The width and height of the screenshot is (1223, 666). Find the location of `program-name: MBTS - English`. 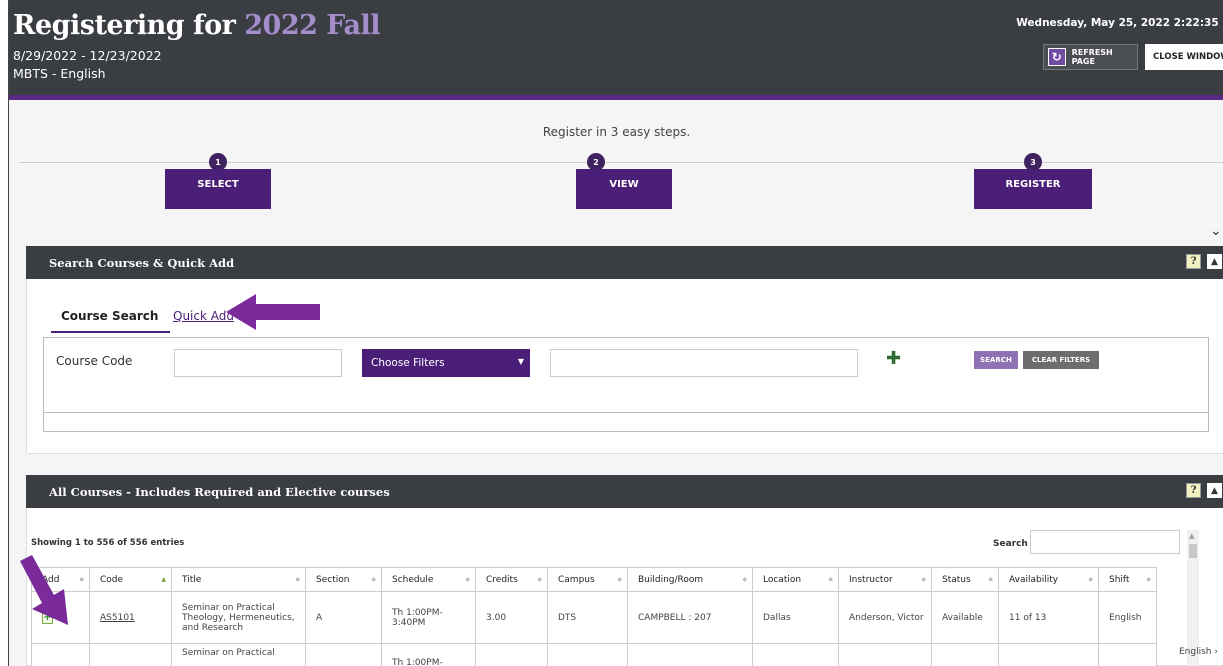

program-name: MBTS - English is located at coordinates (59, 73).